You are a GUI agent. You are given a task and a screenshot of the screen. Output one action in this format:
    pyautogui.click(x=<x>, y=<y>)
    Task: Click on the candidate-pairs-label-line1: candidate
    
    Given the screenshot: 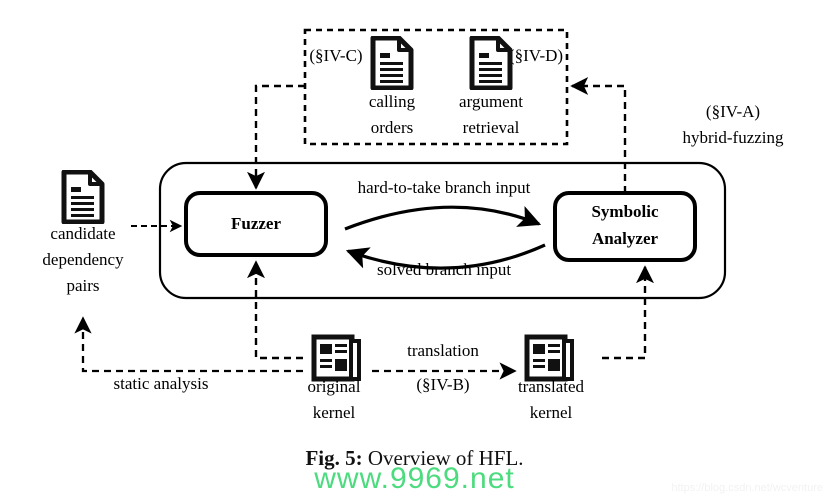 What is the action you would take?
    pyautogui.click(x=82, y=233)
    